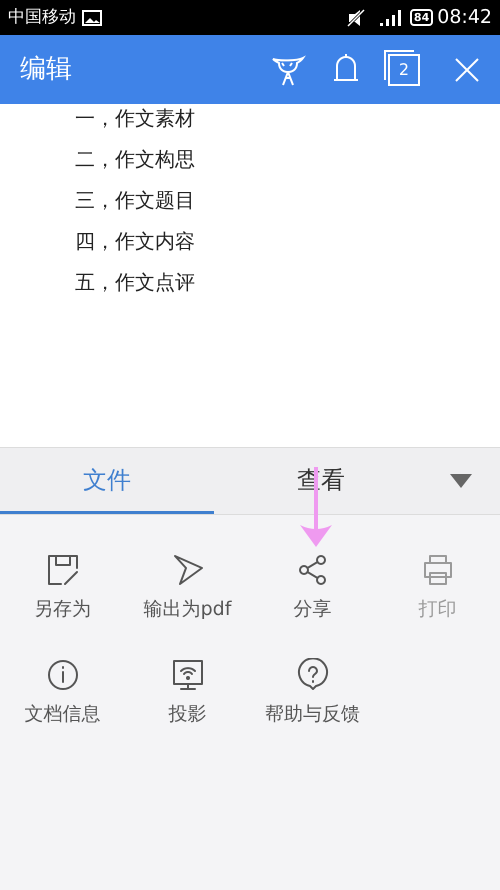  What do you see at coordinates (422, 17) in the screenshot?
I see `battery-level: 84` at bounding box center [422, 17].